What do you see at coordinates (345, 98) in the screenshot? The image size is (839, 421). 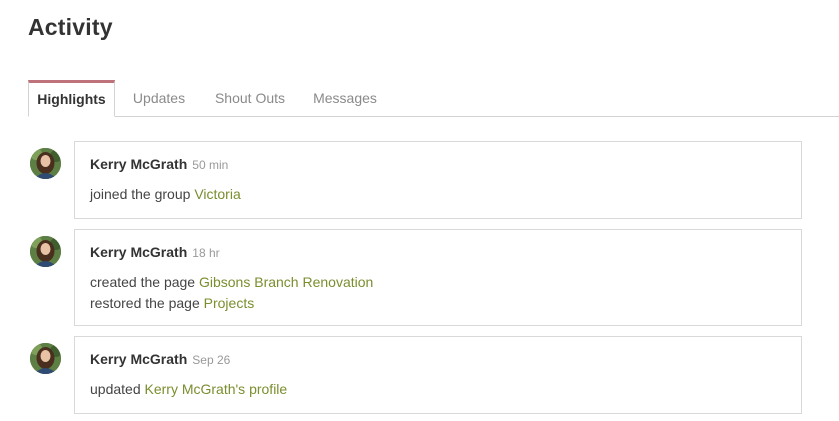 I see `tab-messages: Messages` at bounding box center [345, 98].